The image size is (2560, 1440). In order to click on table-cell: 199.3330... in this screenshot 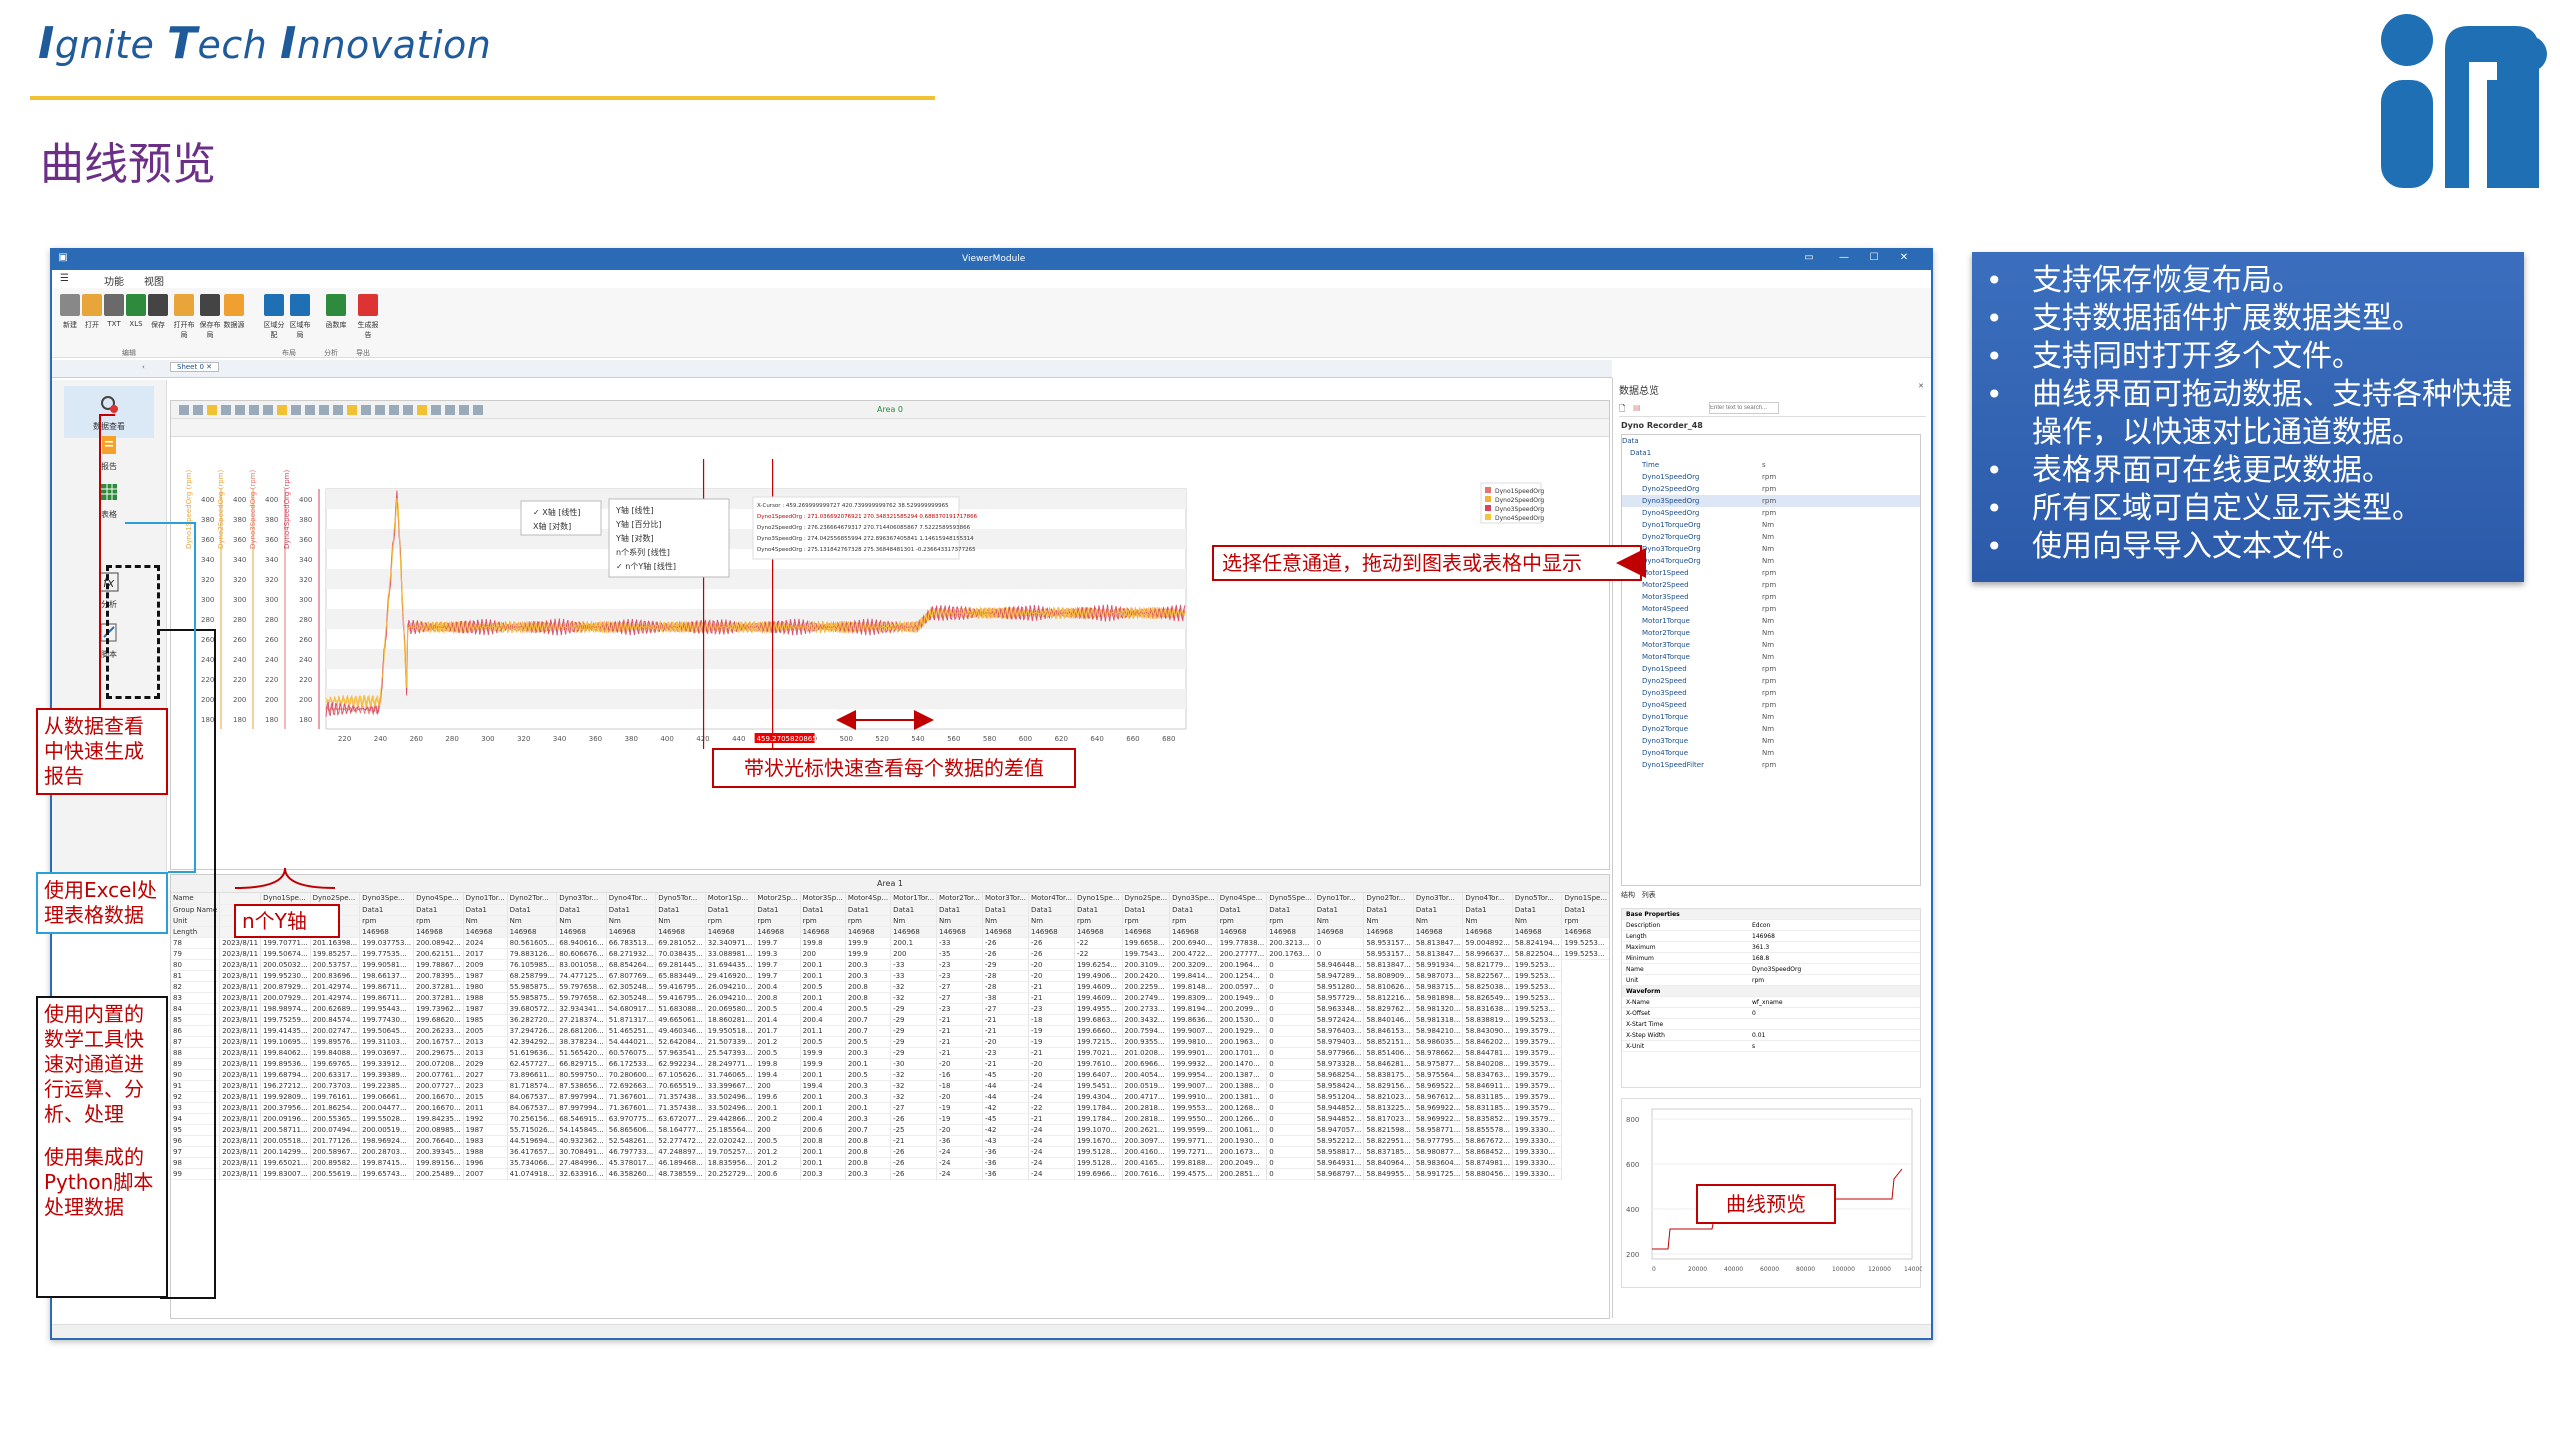, I will do `click(1537, 1130)`.